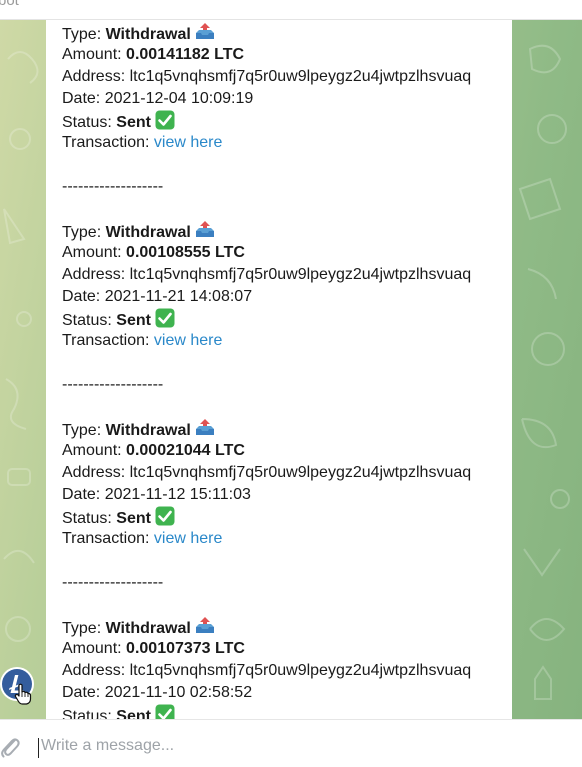  Describe the element at coordinates (185, 252) in the screenshot. I see `amount-value: 0.00108555 LTC` at that location.